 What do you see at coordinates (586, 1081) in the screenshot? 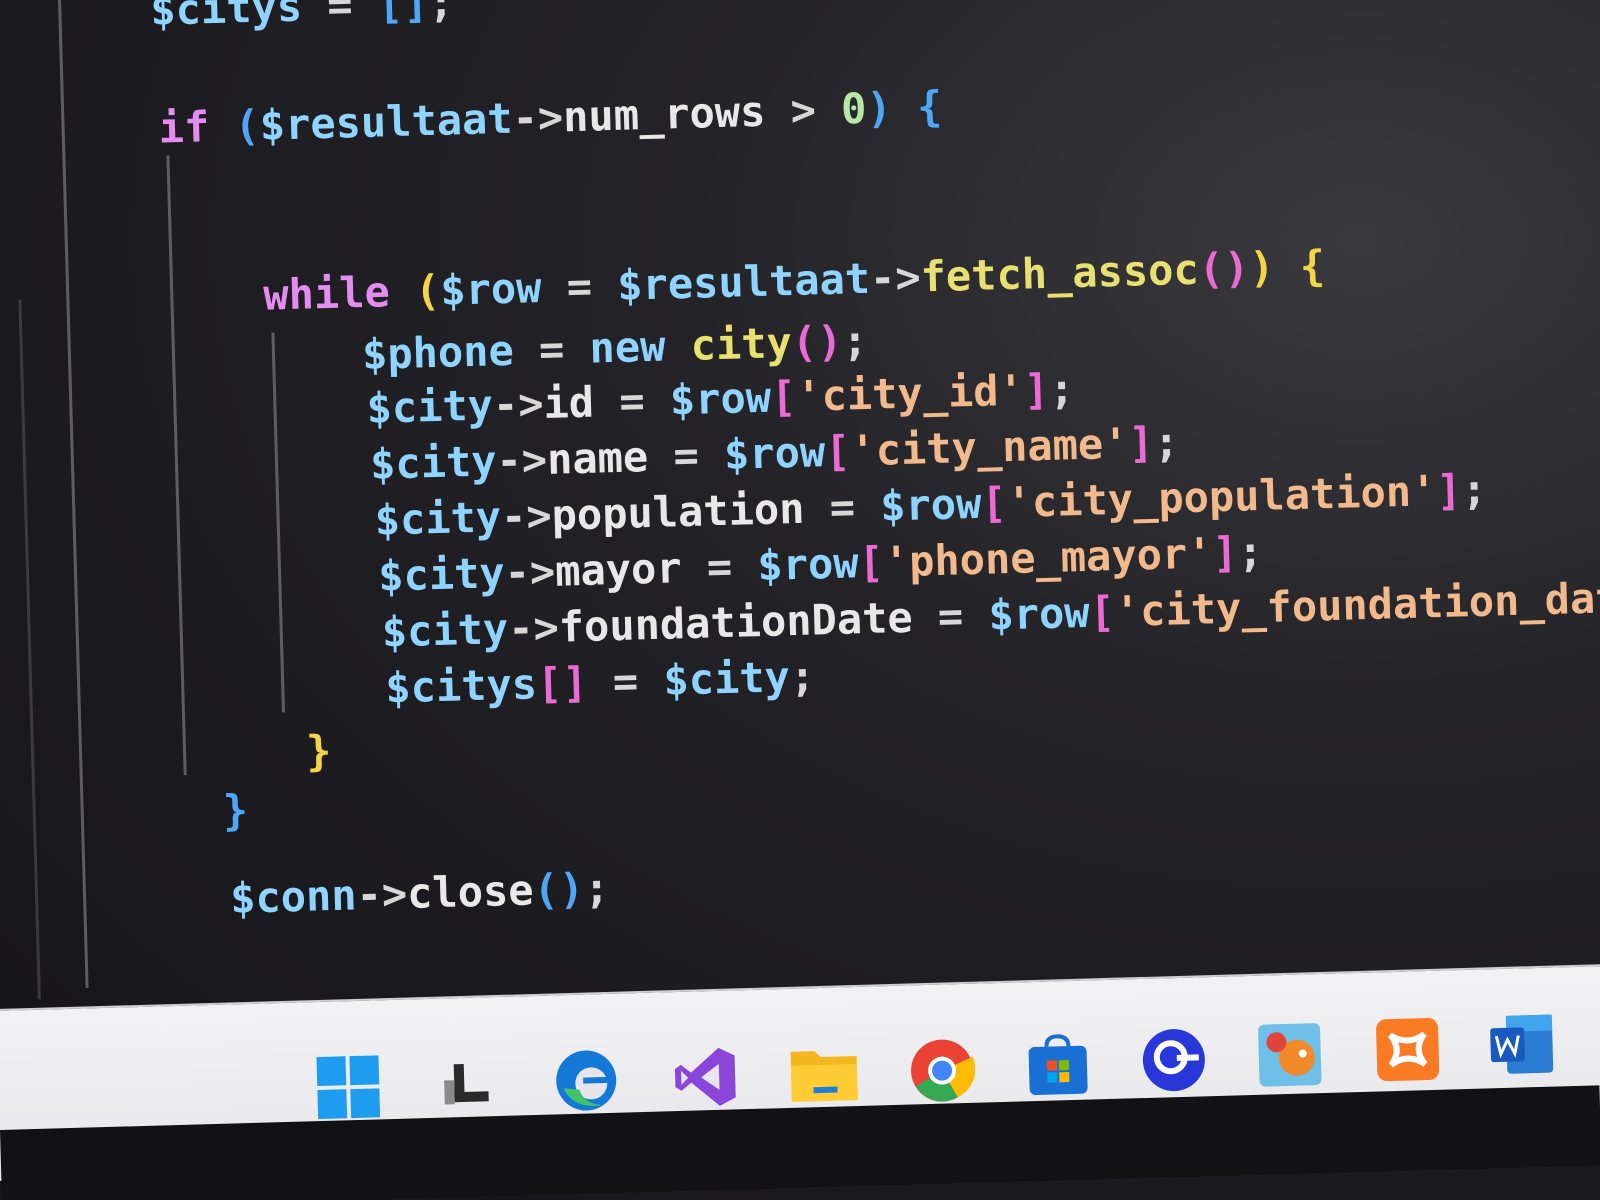
I see `edge-browser-icon` at bounding box center [586, 1081].